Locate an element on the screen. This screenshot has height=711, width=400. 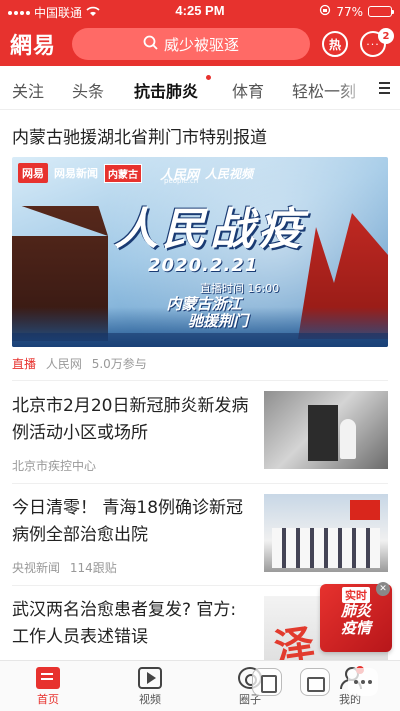
more-icon is located at coordinates (363, 682).